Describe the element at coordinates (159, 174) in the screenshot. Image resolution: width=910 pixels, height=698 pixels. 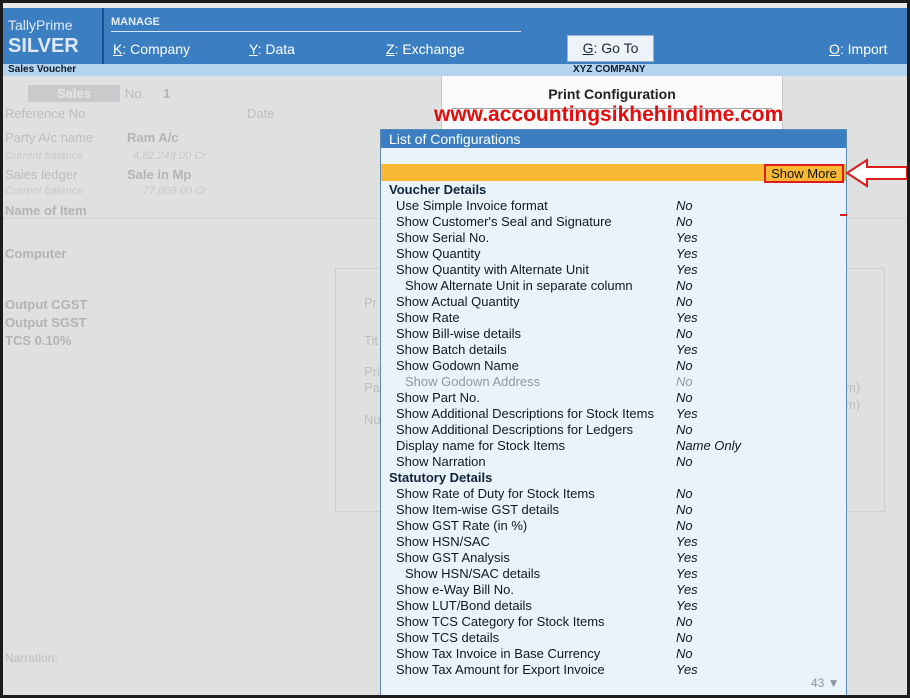
I see `sales-ledger-value: Sale in Mp` at that location.